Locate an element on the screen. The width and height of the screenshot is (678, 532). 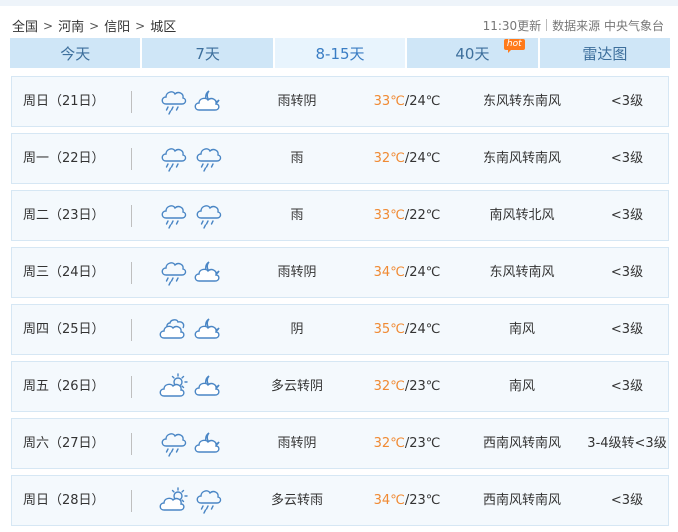
forecast-row: 周六（27日） 雨转阴 32℃/23℃ 西南风转南风 3-4级转<3级 is located at coordinates (340, 443).